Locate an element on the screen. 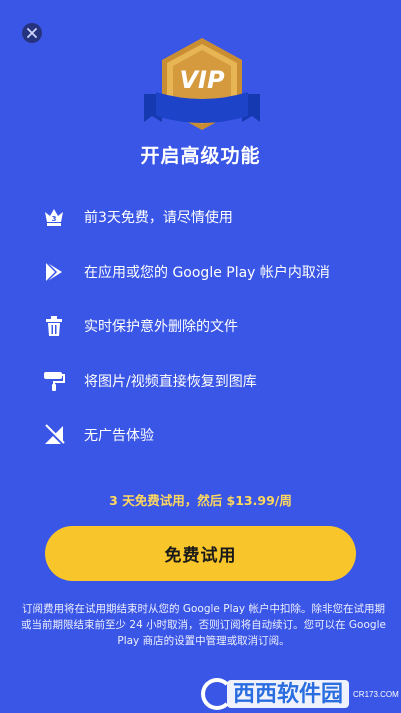 The height and width of the screenshot is (713, 401). free-trial-button: 免费试用 is located at coordinates (200, 553).